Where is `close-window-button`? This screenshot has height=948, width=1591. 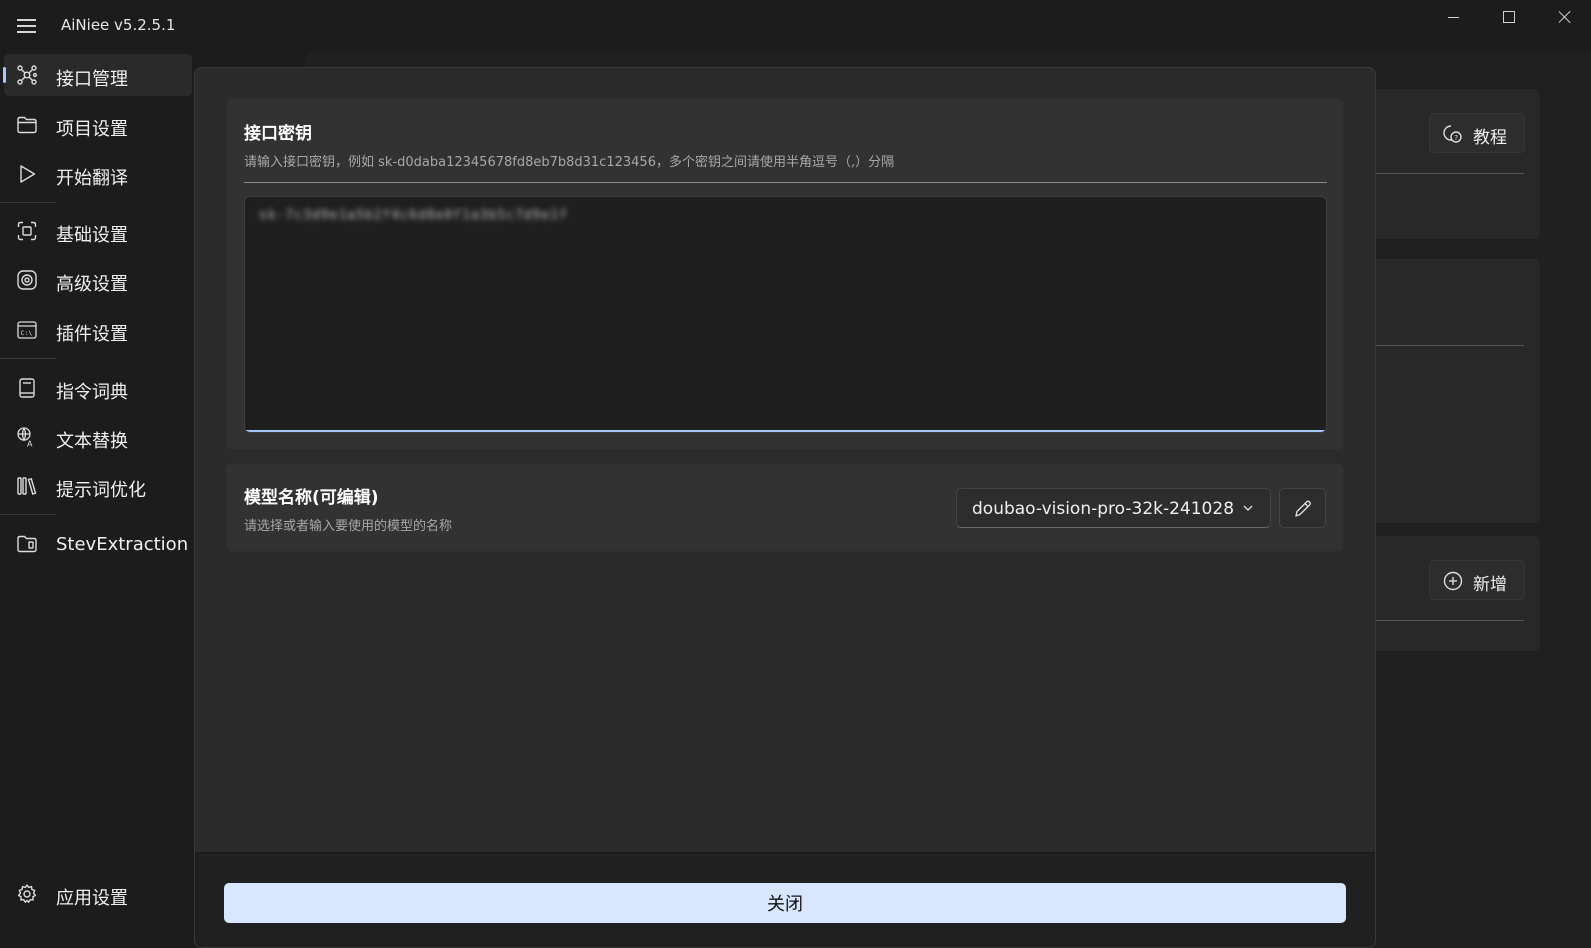 close-window-button is located at coordinates (1564, 17).